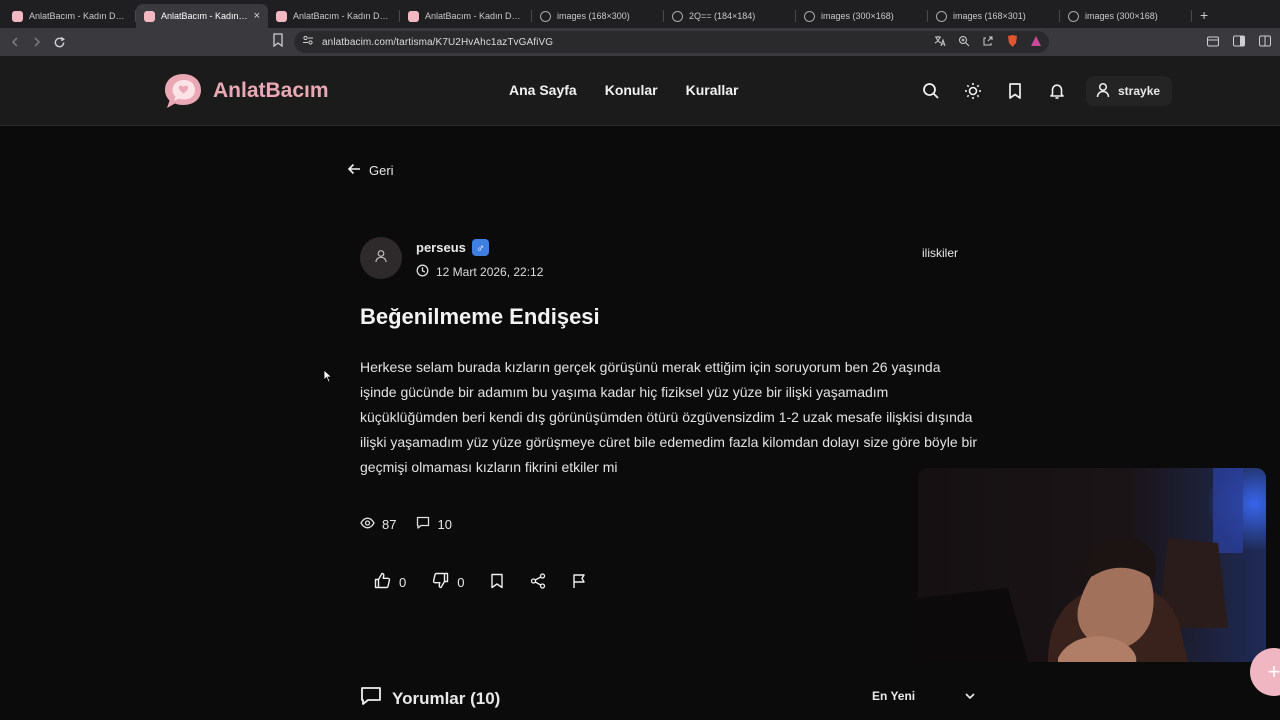 The image size is (1280, 720). Describe the element at coordinates (964, 41) in the screenshot. I see `zoom-icon` at that location.